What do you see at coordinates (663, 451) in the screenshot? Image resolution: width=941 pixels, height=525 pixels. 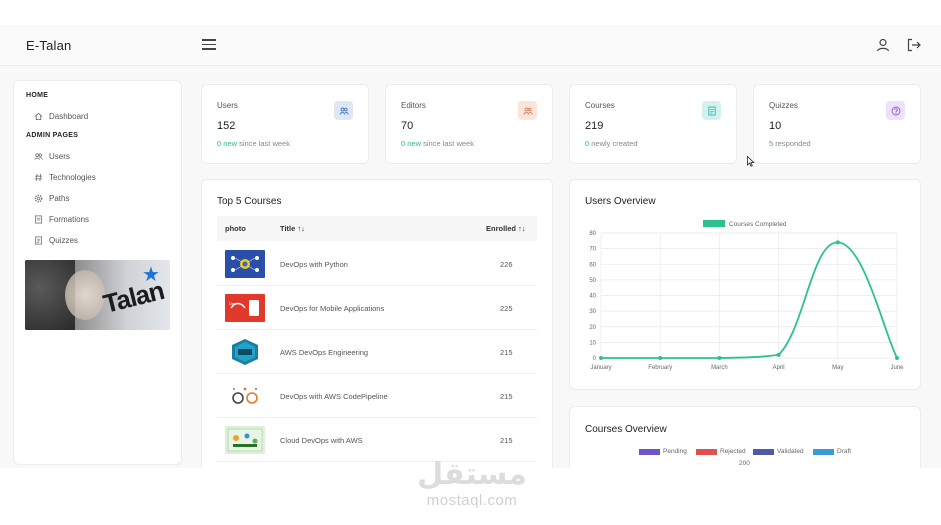 I see `legend-pending: Pending` at bounding box center [663, 451].